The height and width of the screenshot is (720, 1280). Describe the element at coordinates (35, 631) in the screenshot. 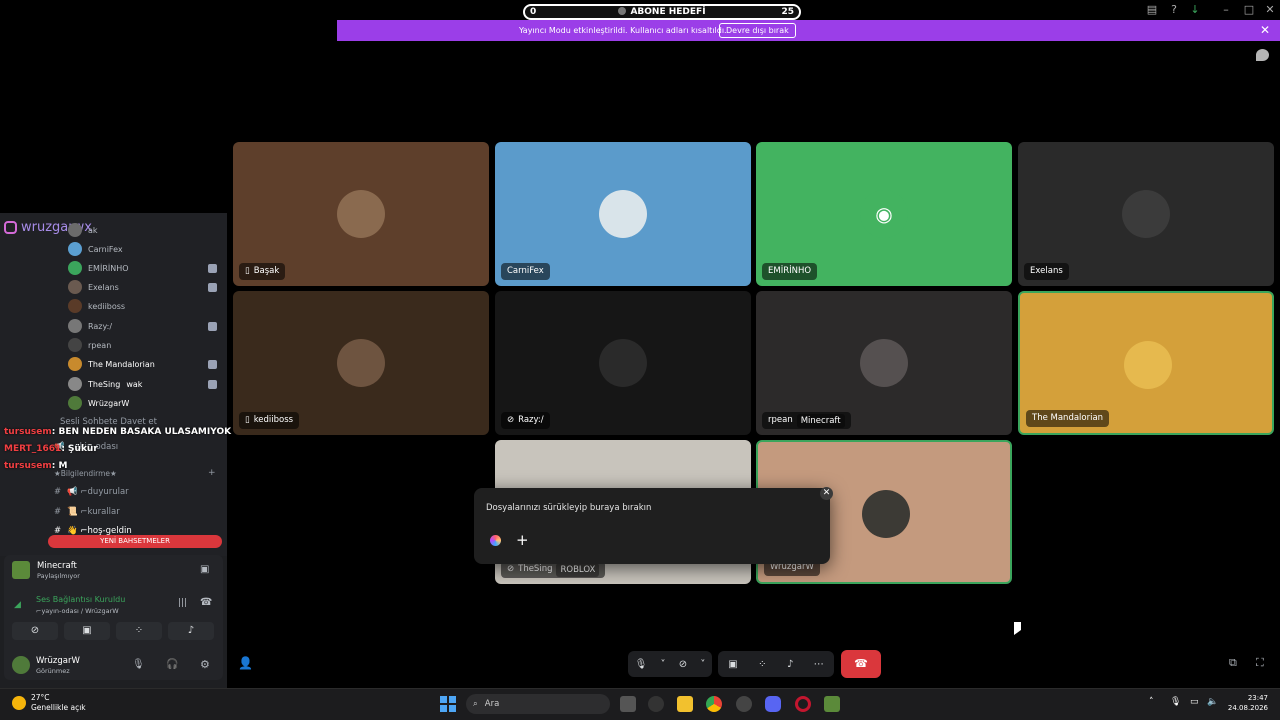

I see `camera-off-button: ⊘` at that location.